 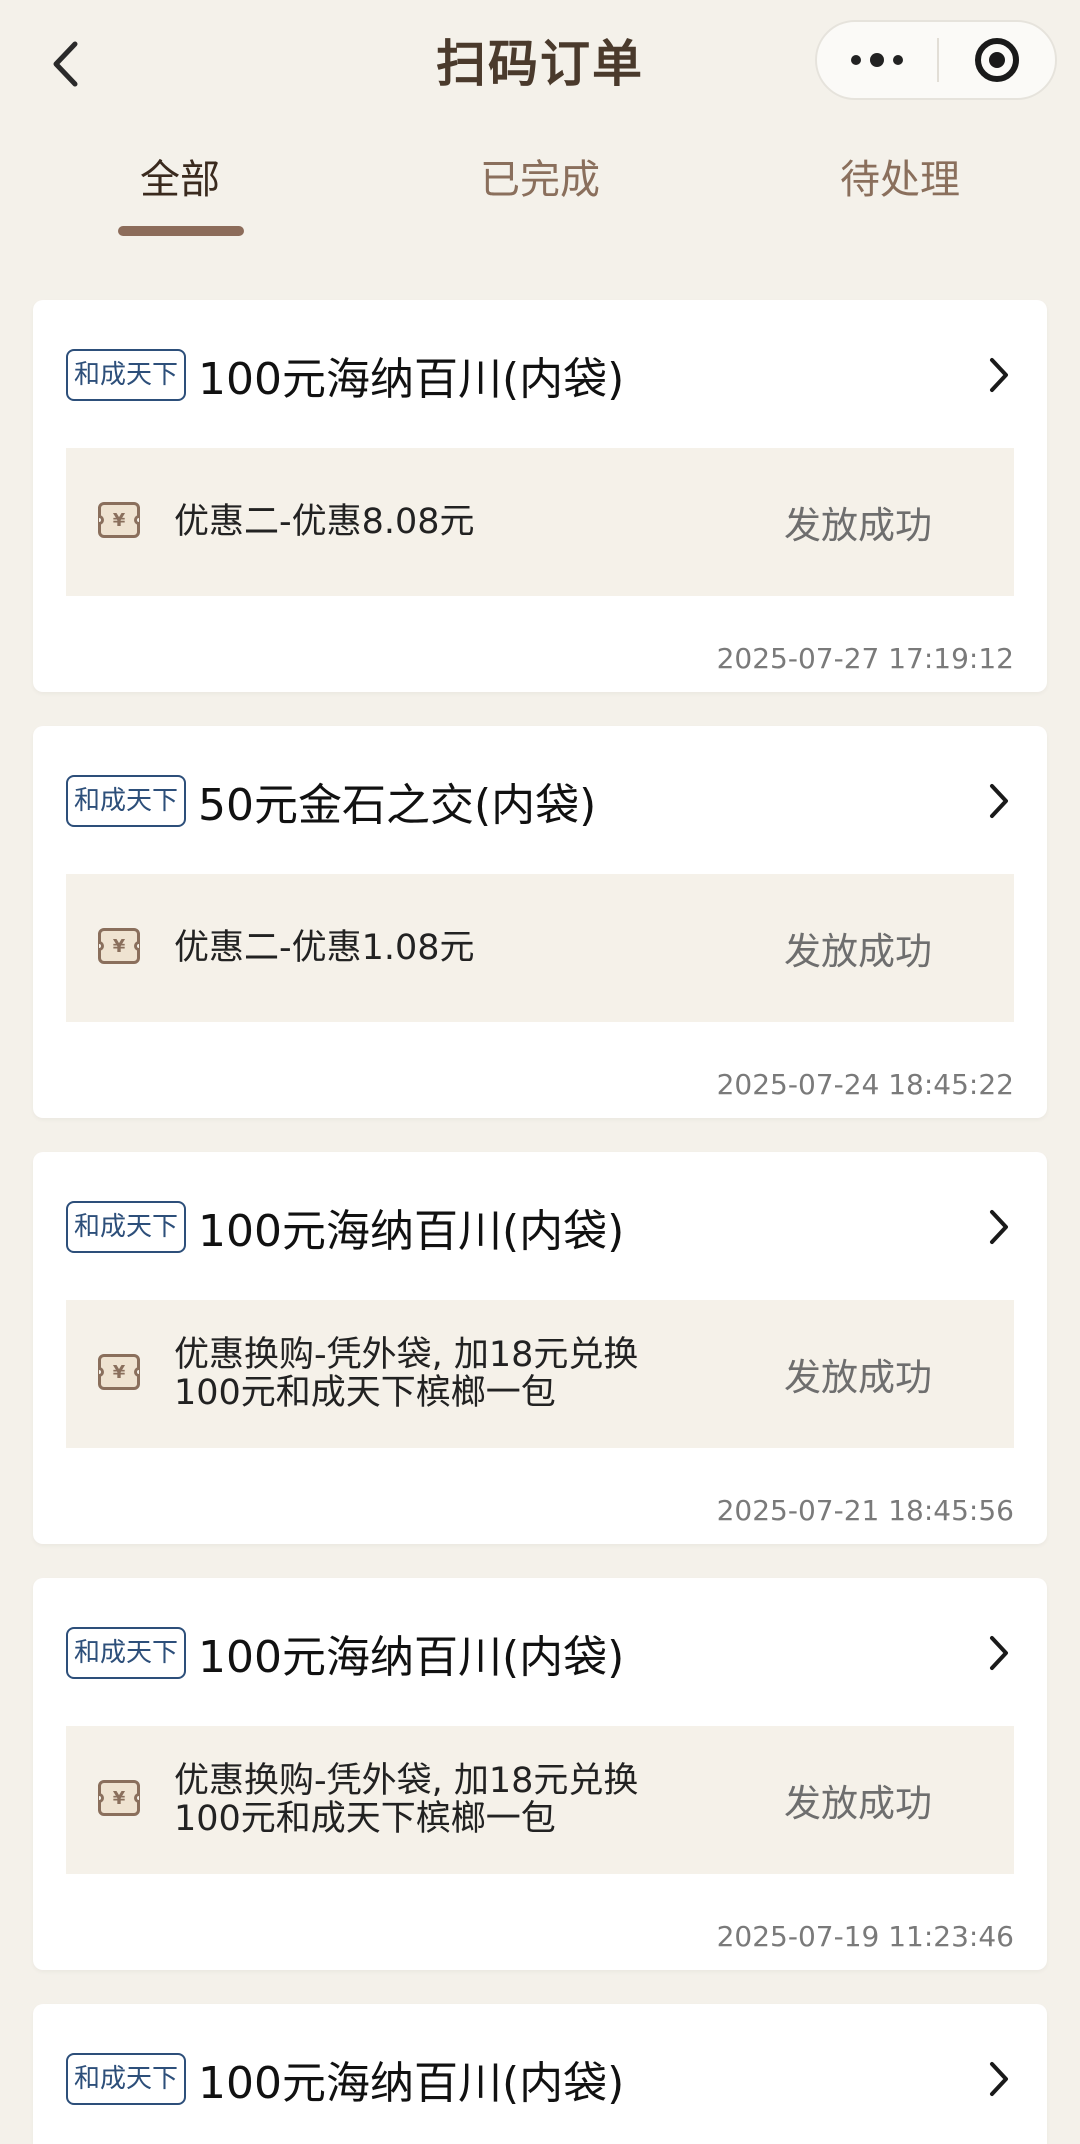 I want to click on order-time: 2025-07-24 18:45:22, so click(x=865, y=1084).